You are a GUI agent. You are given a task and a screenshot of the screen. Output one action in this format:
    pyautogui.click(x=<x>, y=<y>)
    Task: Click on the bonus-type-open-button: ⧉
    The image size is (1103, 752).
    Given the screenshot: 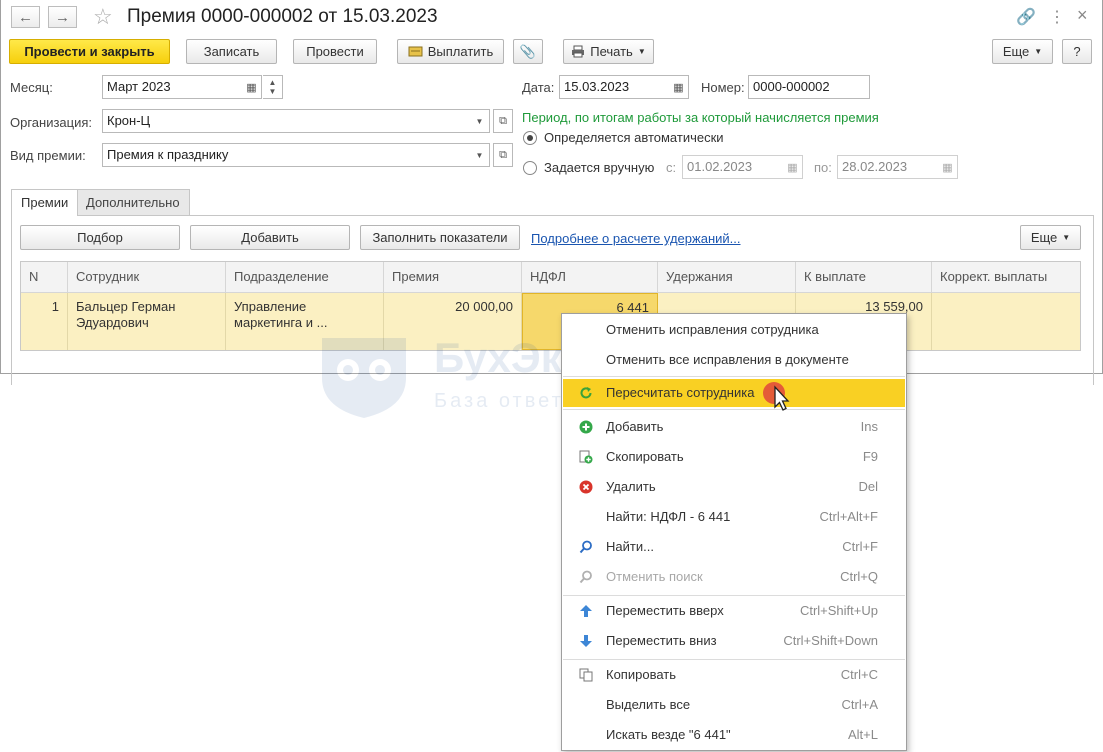 What is the action you would take?
    pyautogui.click(x=503, y=155)
    